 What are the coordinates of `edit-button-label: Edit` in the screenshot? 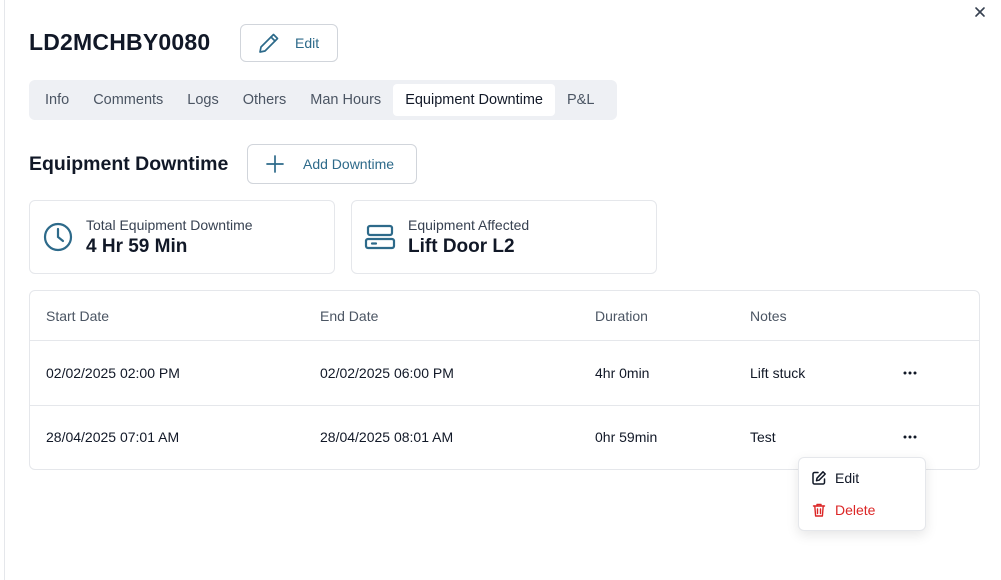 It's located at (307, 43).